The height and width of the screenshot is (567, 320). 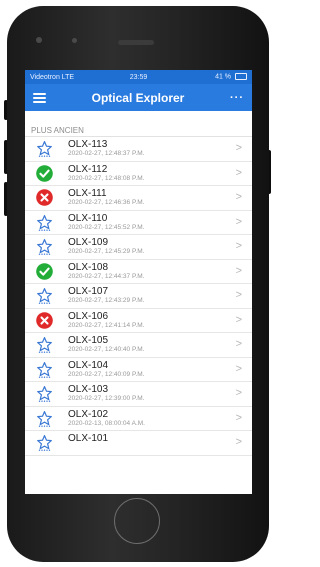 What do you see at coordinates (87, 193) in the screenshot?
I see `item-title: OLX-111` at bounding box center [87, 193].